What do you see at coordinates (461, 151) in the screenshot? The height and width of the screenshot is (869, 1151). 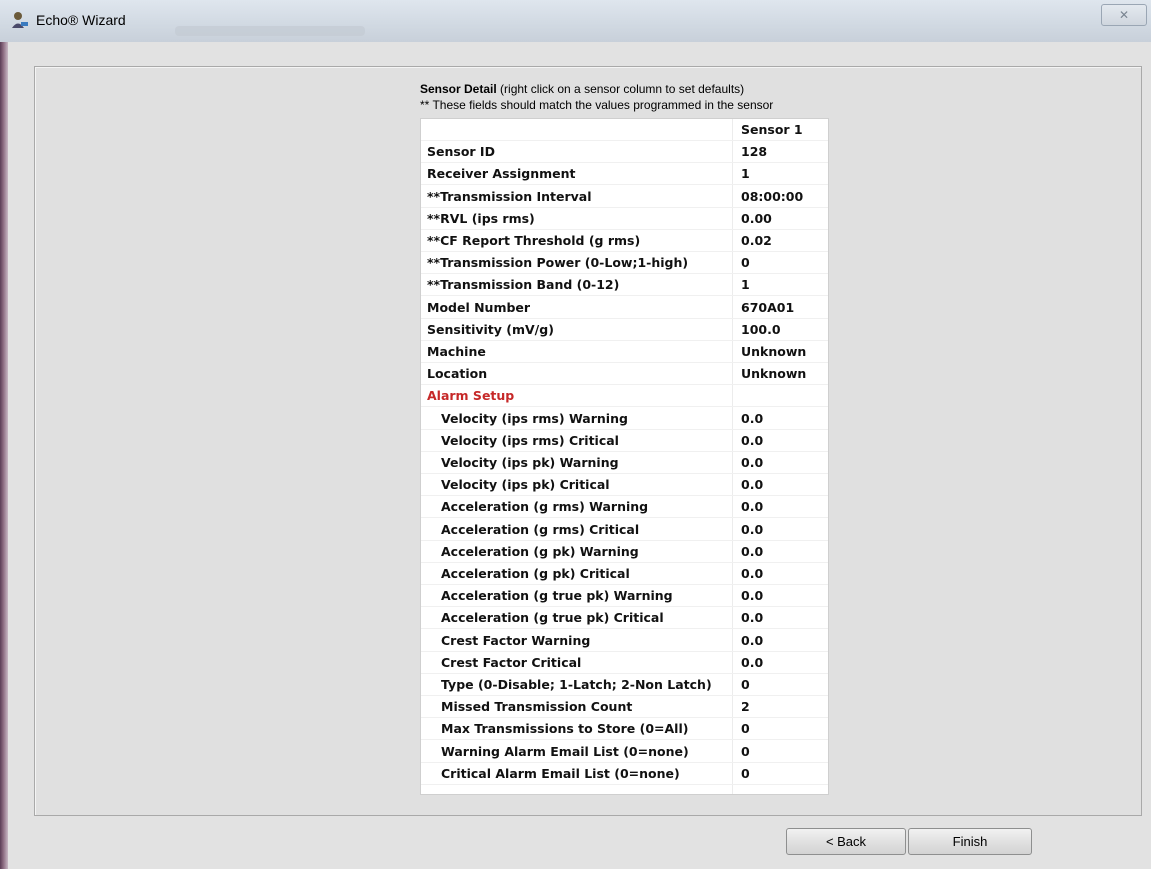 I see `row-label: Sensor ID` at bounding box center [461, 151].